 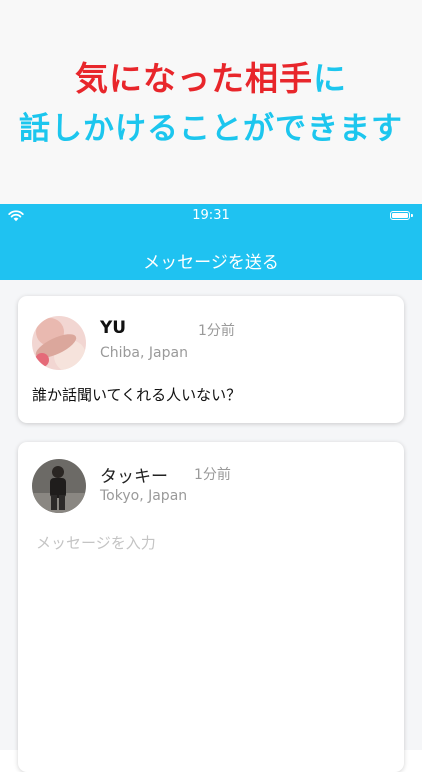 I want to click on promo-highlight-text: 気になった相手, so click(x=194, y=78).